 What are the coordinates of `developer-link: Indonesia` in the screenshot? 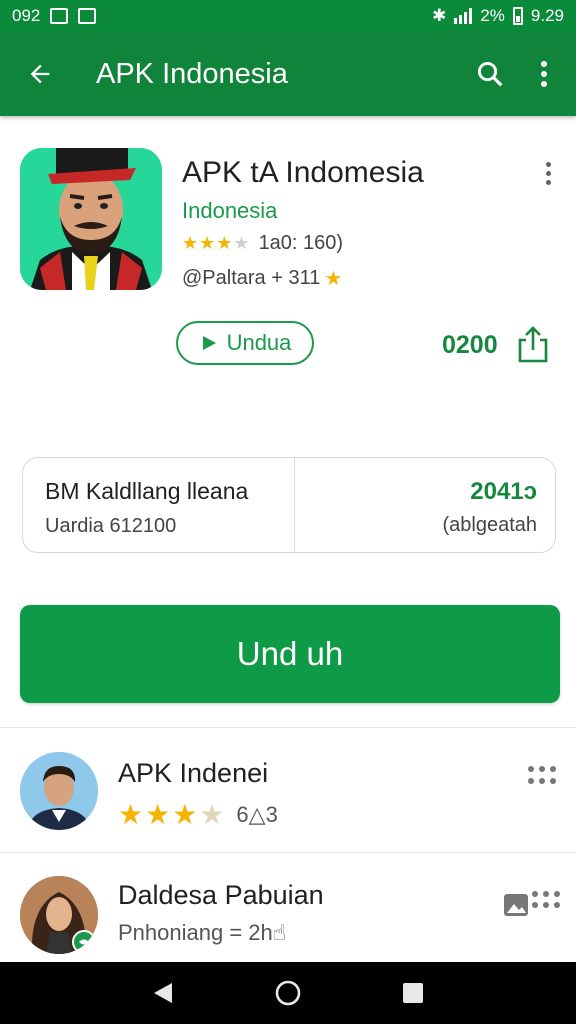 It's located at (229, 211).